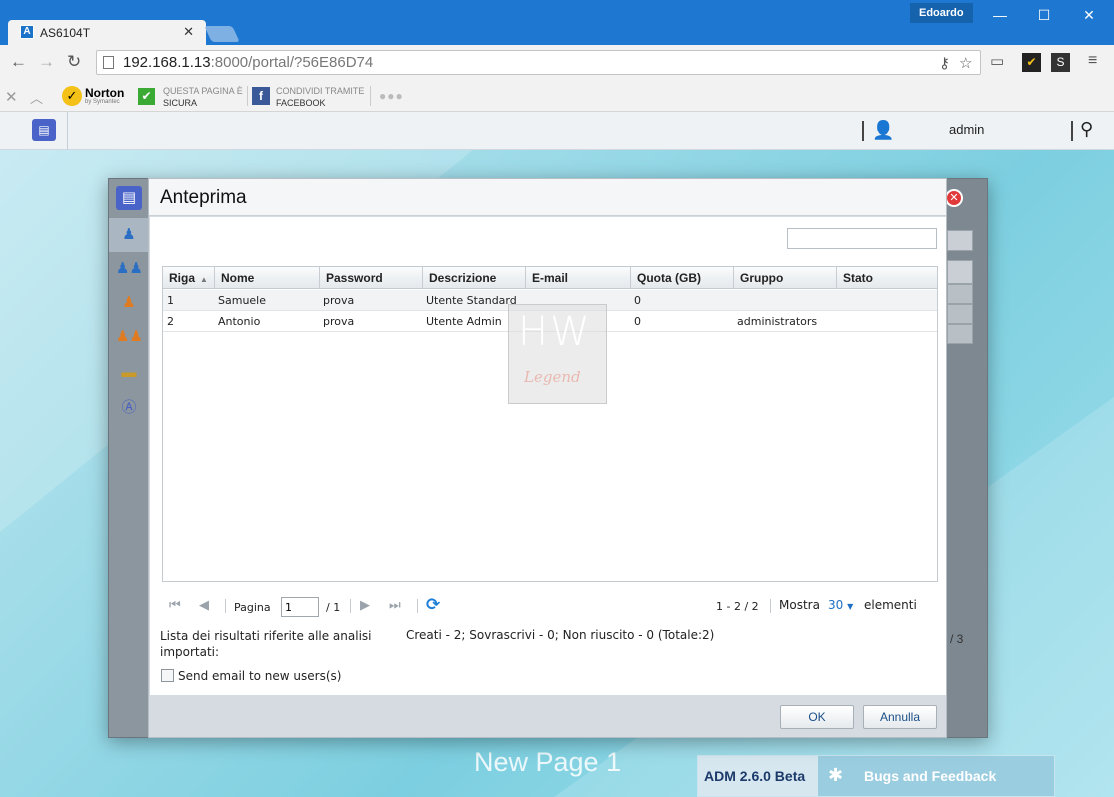 The image size is (1114, 797). I want to click on safe-page-status: QUESTA PAGINA È SICURA, so click(203, 97).